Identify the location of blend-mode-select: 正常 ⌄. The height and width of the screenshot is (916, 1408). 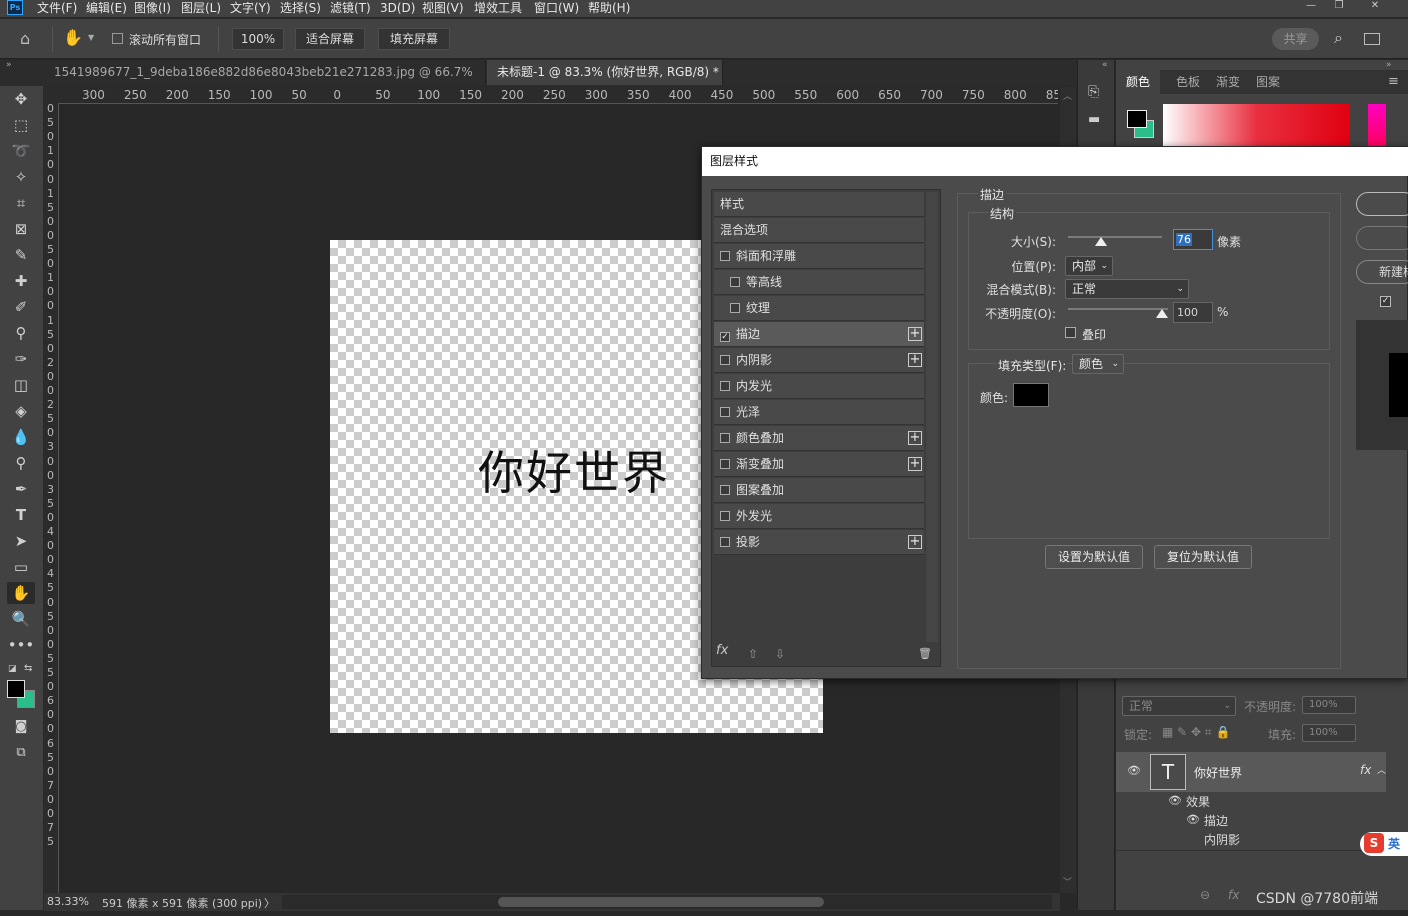
(1127, 289).